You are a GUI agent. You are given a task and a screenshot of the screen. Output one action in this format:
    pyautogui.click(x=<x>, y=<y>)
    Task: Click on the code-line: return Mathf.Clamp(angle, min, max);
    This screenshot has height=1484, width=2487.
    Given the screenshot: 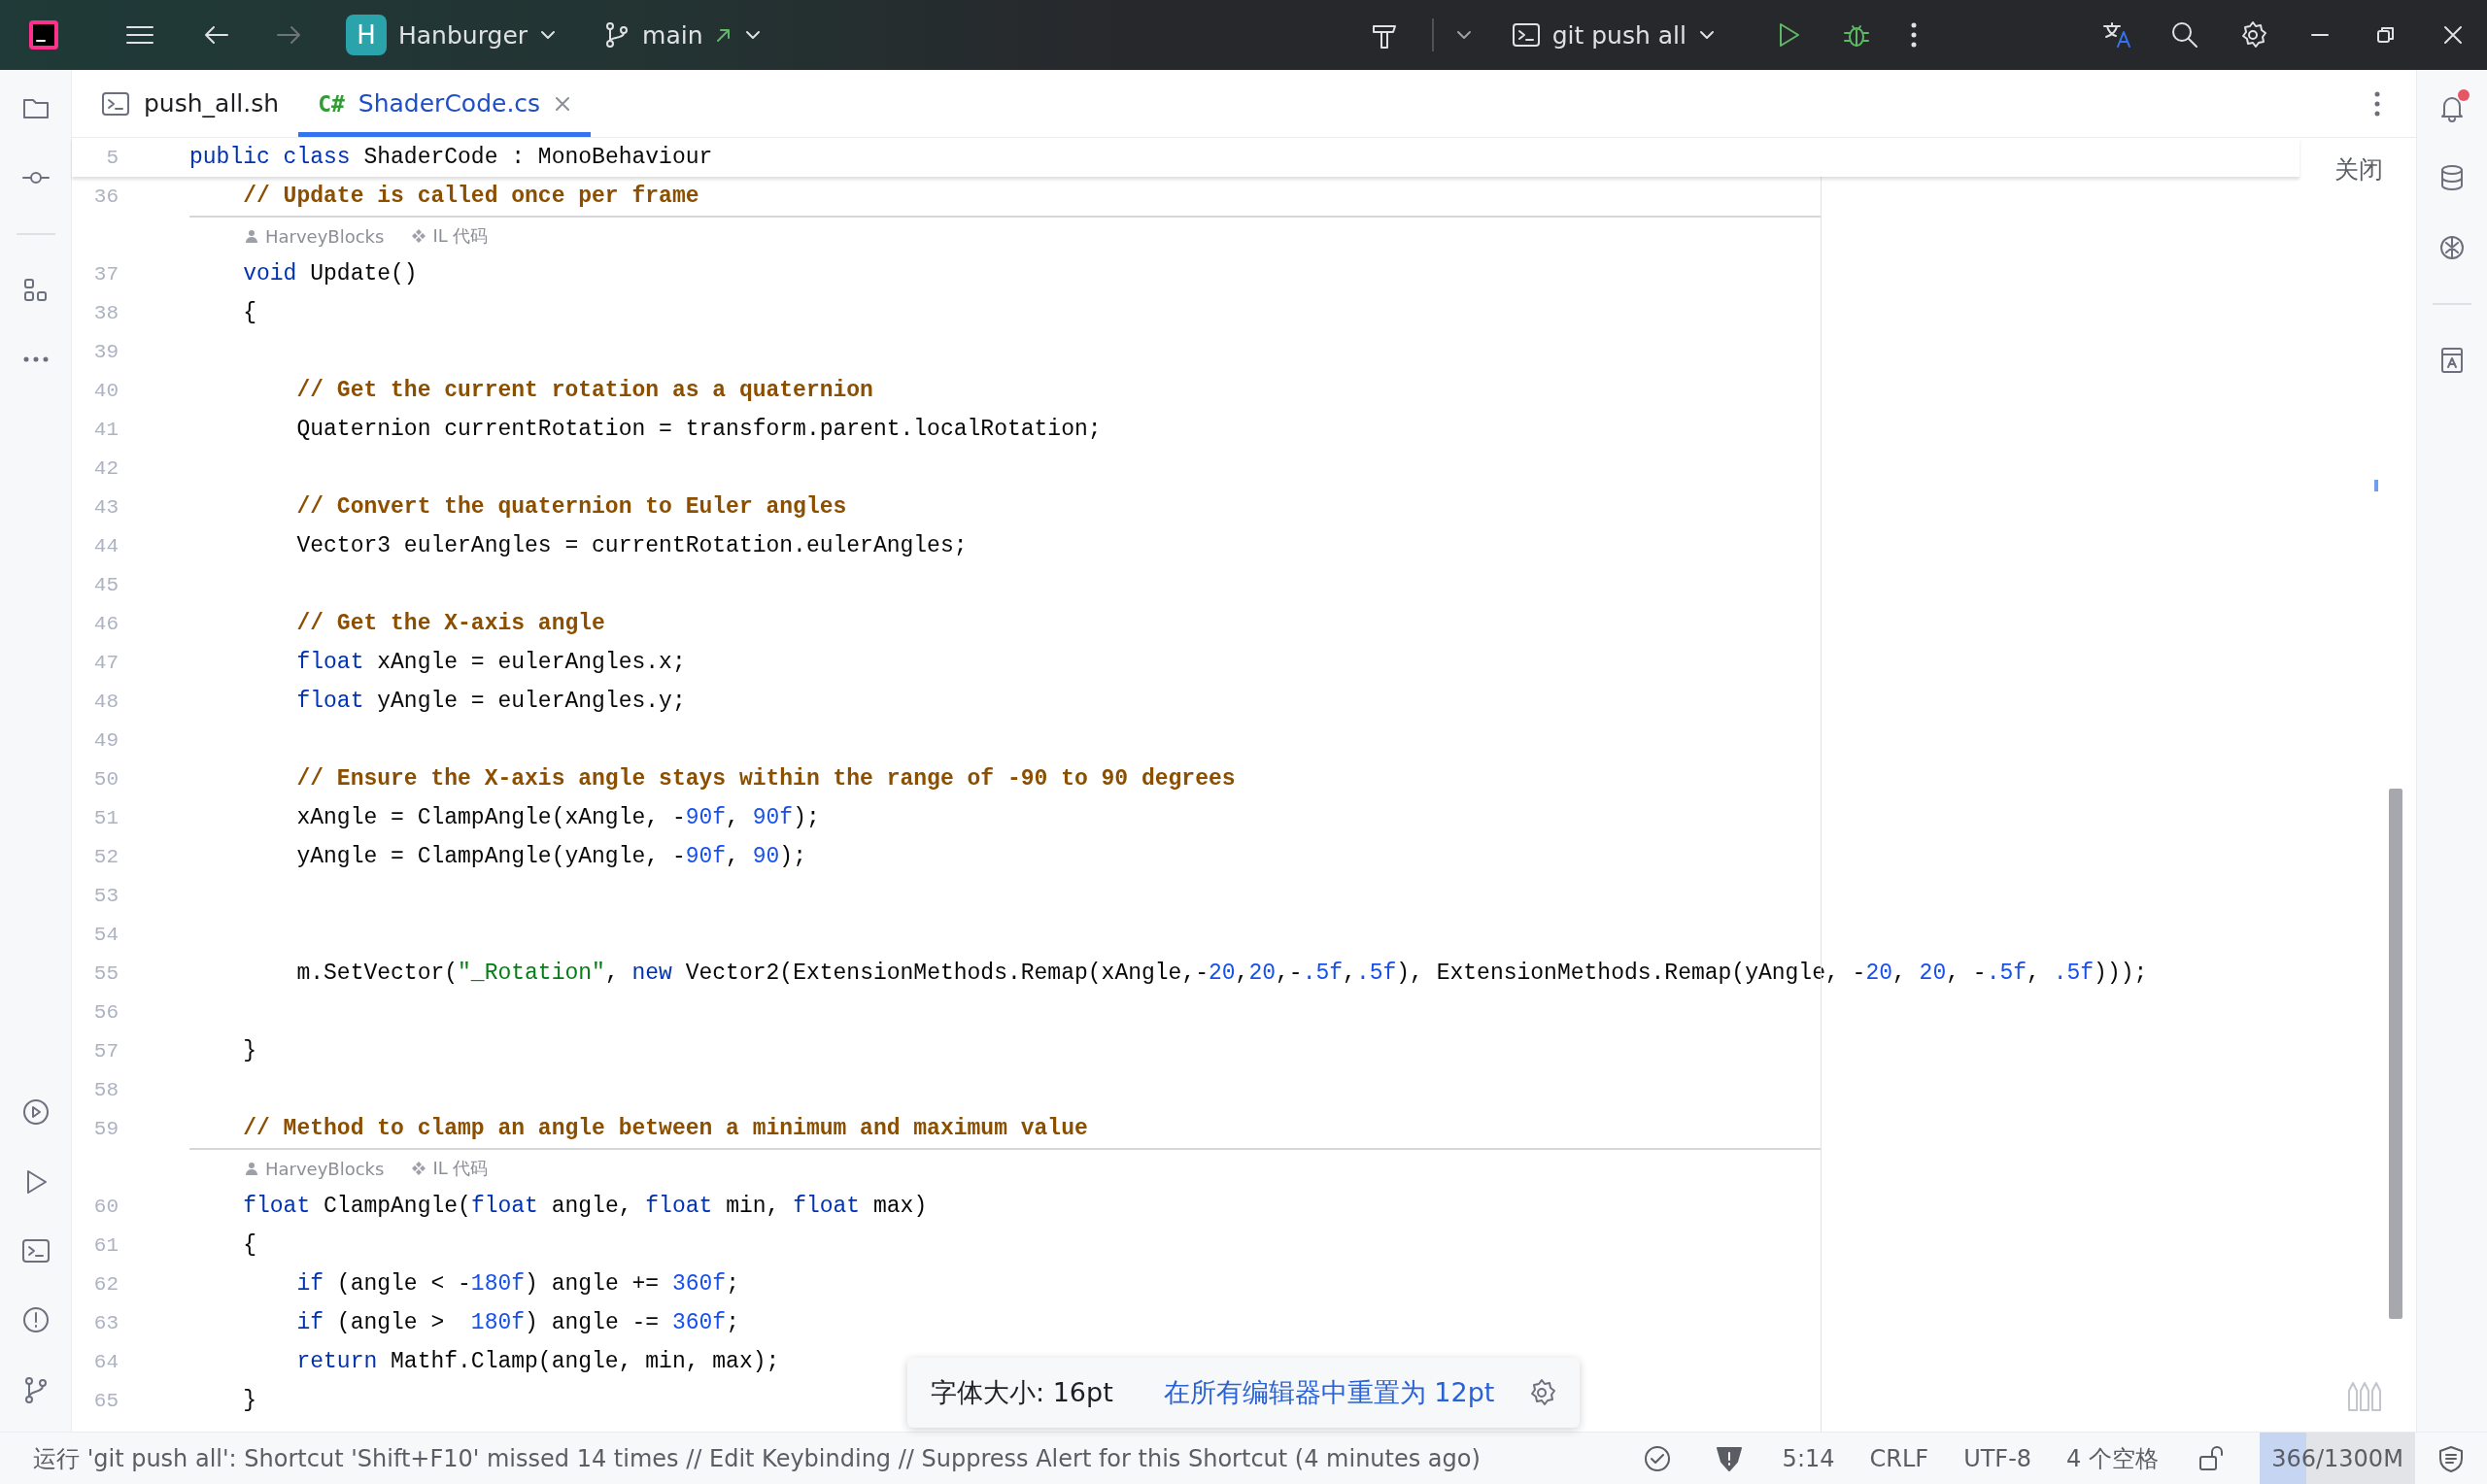 What is the action you would take?
    pyautogui.click(x=537, y=1361)
    